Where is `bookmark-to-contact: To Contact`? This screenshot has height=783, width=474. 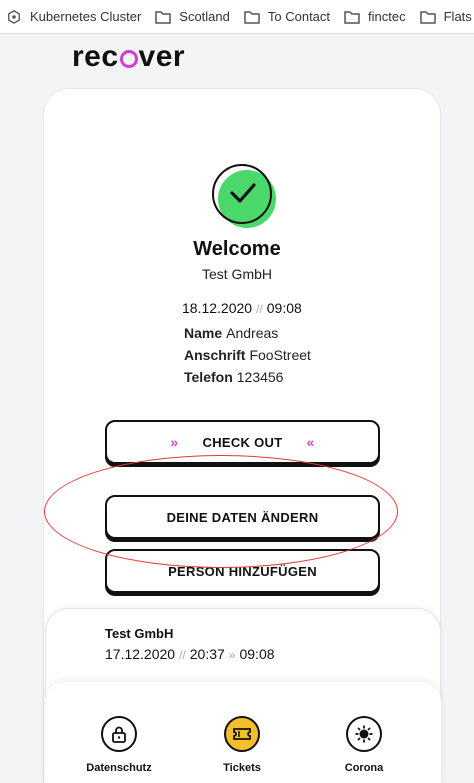 bookmark-to-contact: To Contact is located at coordinates (287, 16).